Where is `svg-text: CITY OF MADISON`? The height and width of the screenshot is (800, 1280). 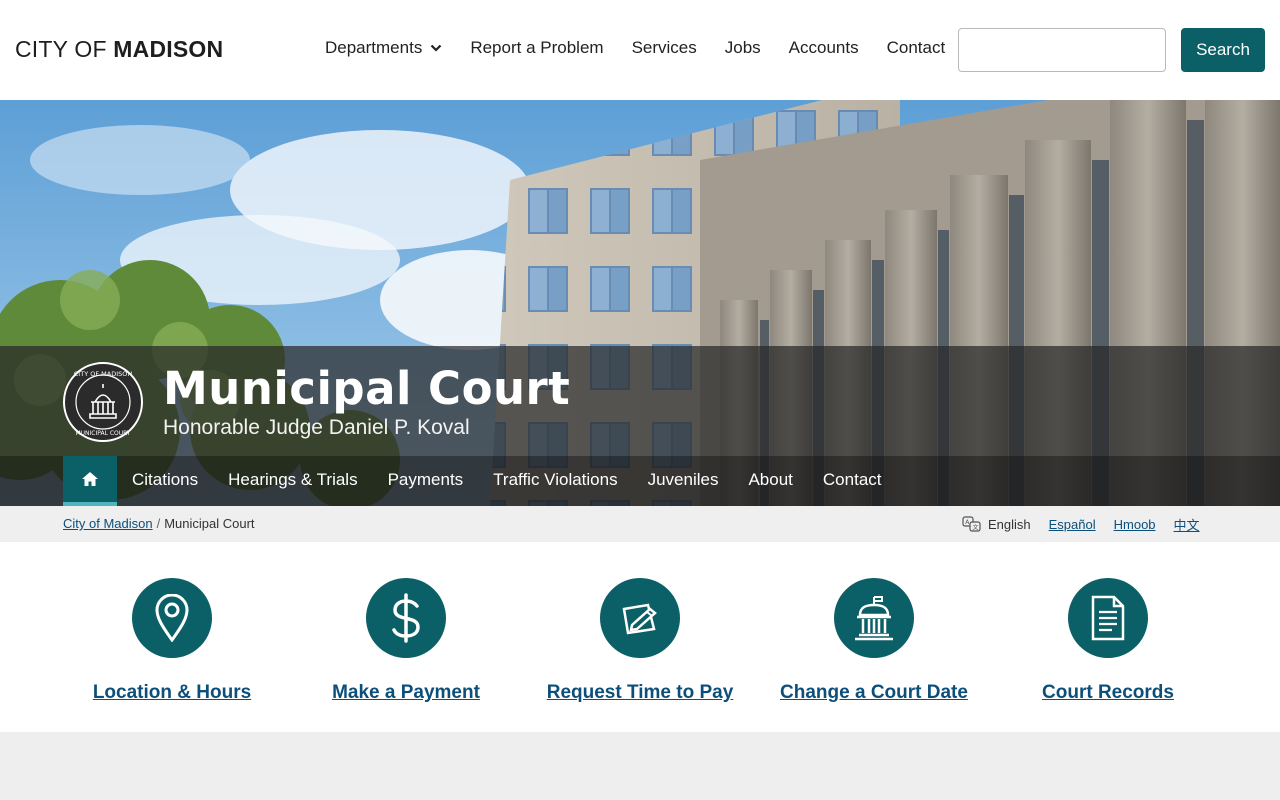 svg-text: CITY OF MADISON is located at coordinates (103, 374).